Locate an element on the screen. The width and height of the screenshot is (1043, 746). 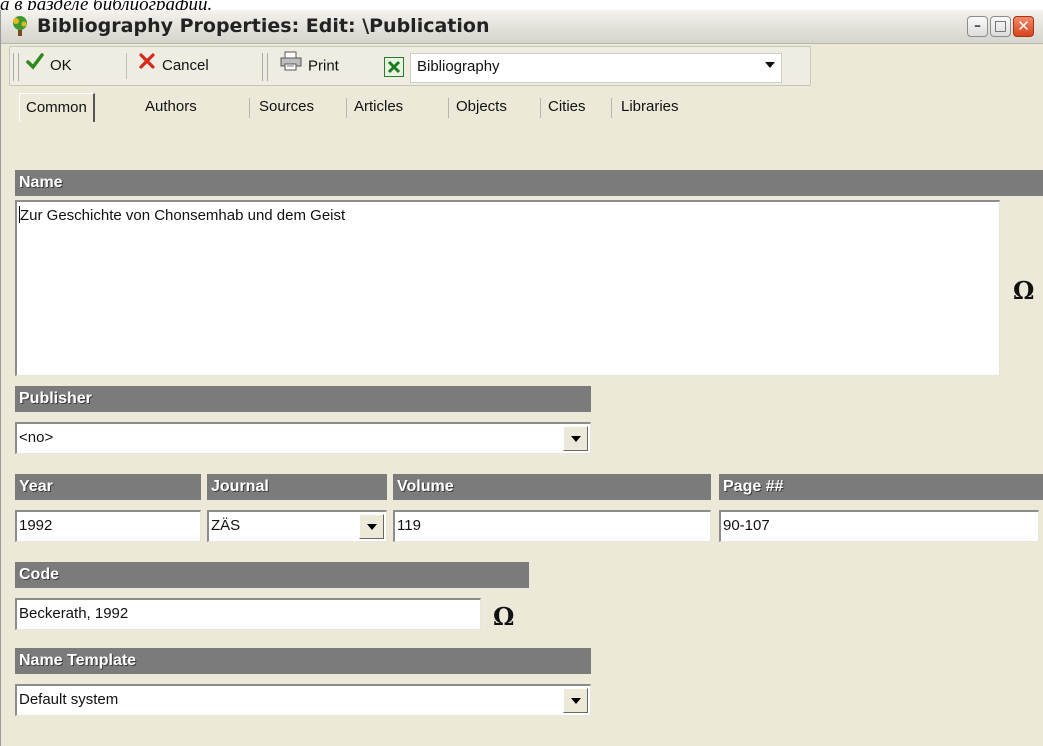
document-caption: а в разделе библиографий. is located at coordinates (106, 7).